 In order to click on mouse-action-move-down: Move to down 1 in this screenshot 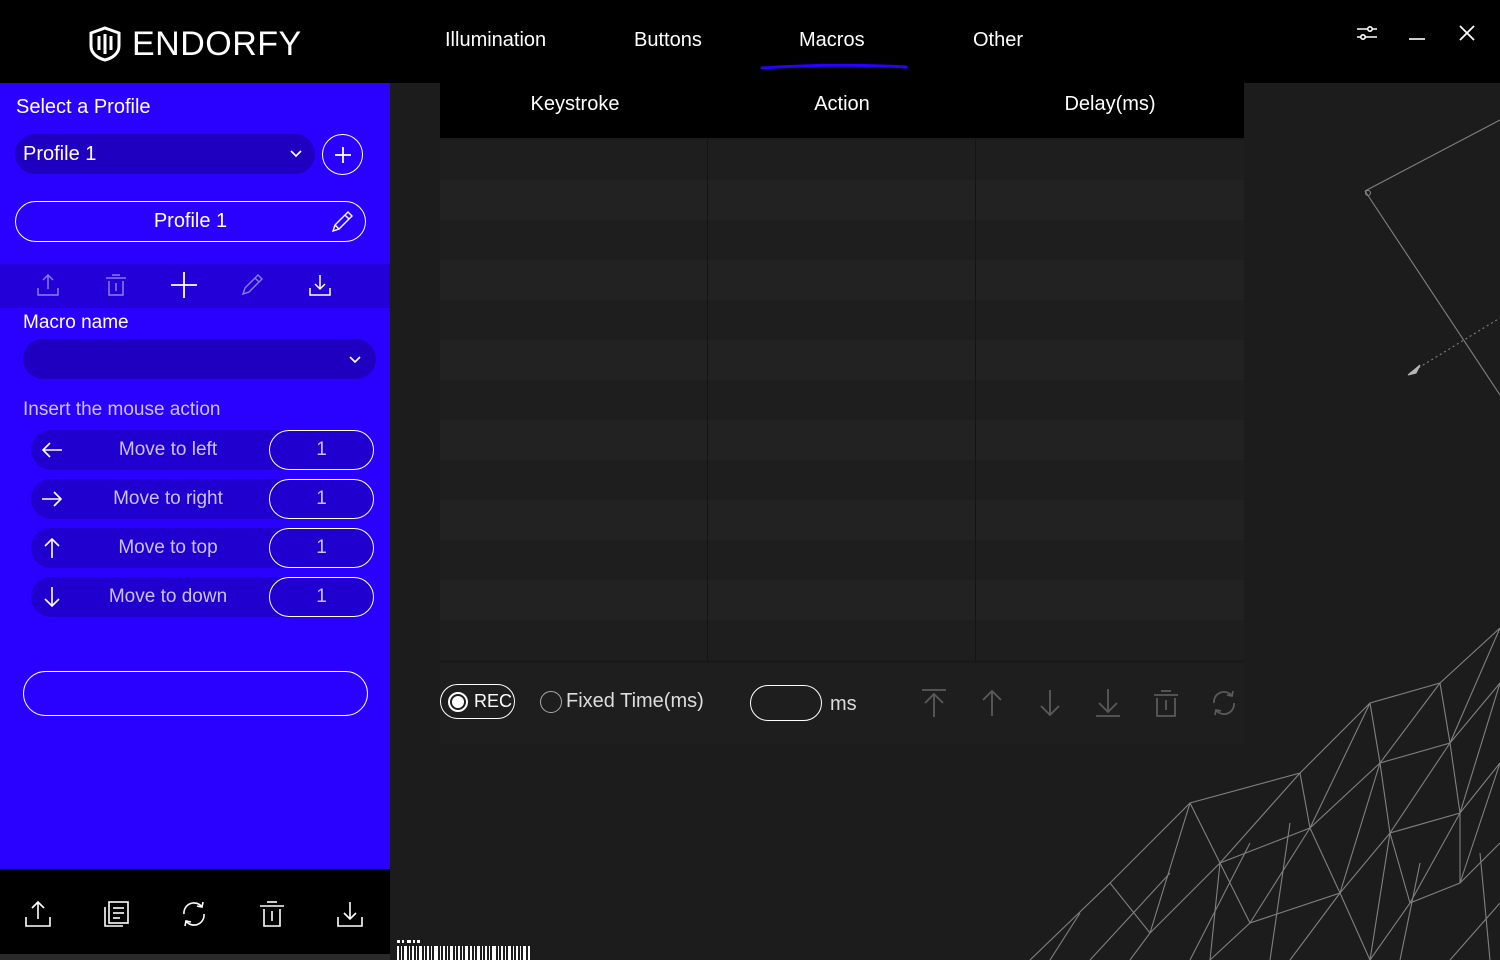, I will do `click(202, 597)`.